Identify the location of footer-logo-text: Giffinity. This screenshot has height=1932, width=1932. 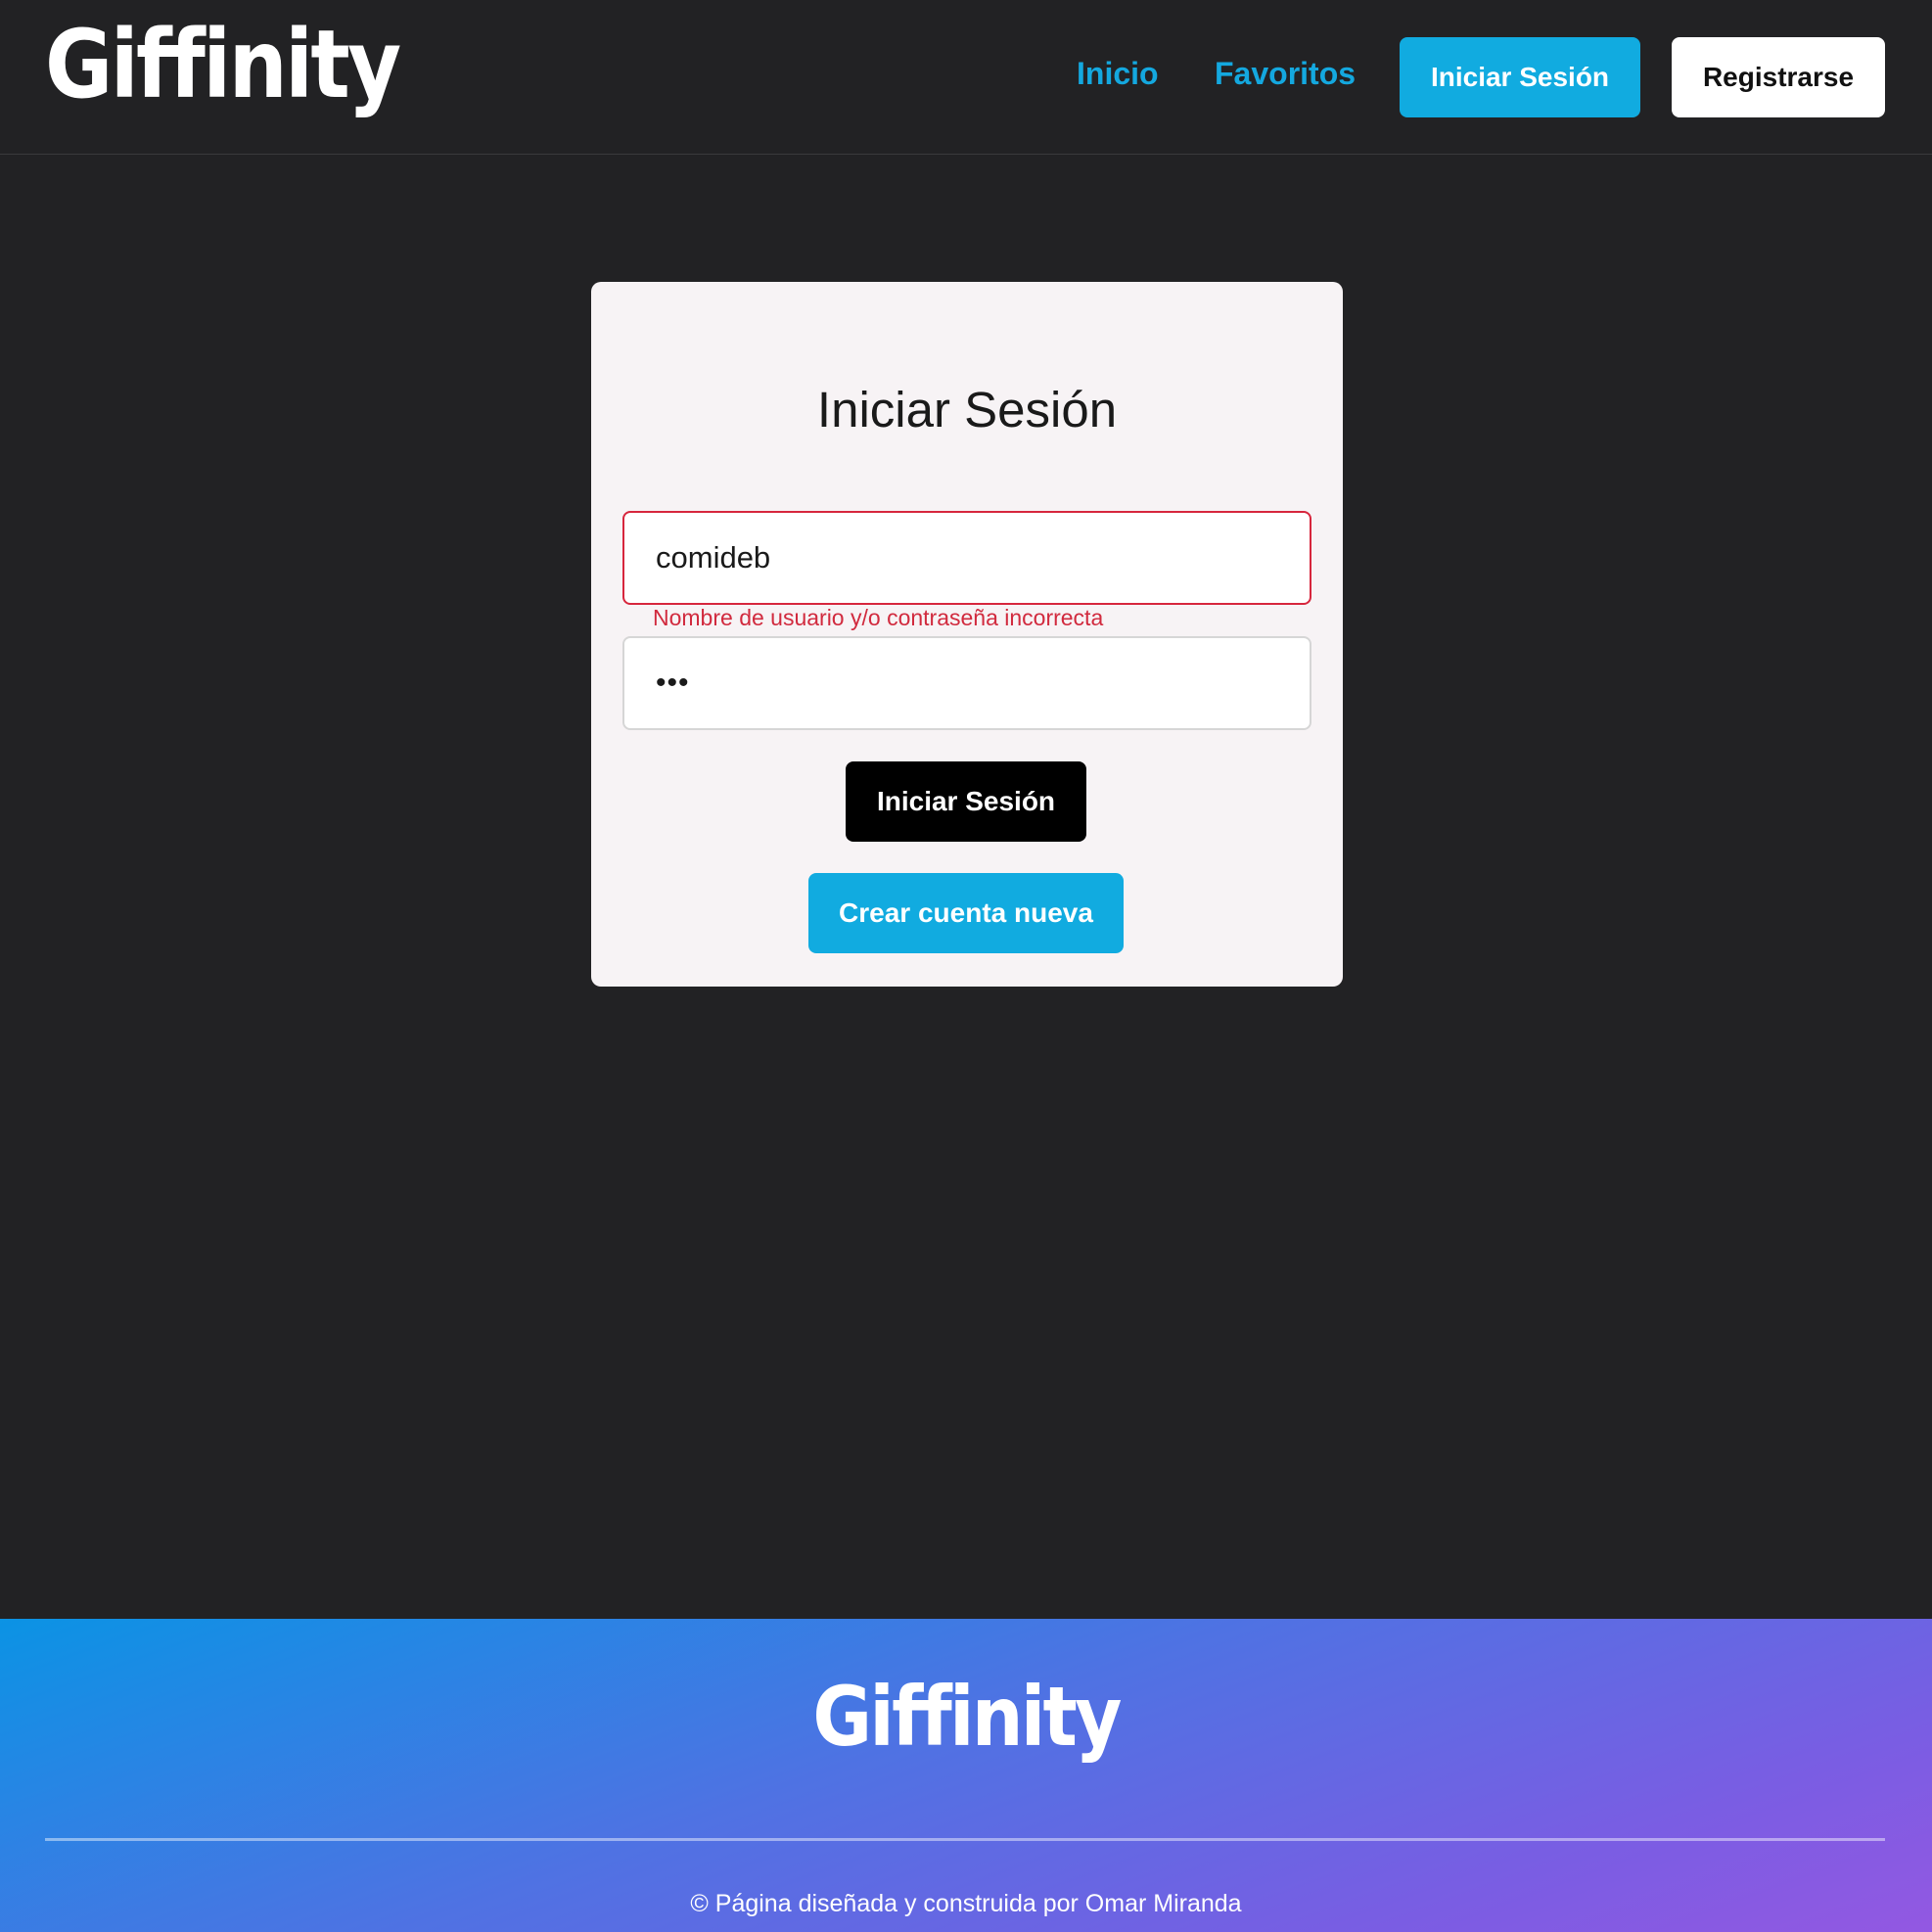
(967, 1717).